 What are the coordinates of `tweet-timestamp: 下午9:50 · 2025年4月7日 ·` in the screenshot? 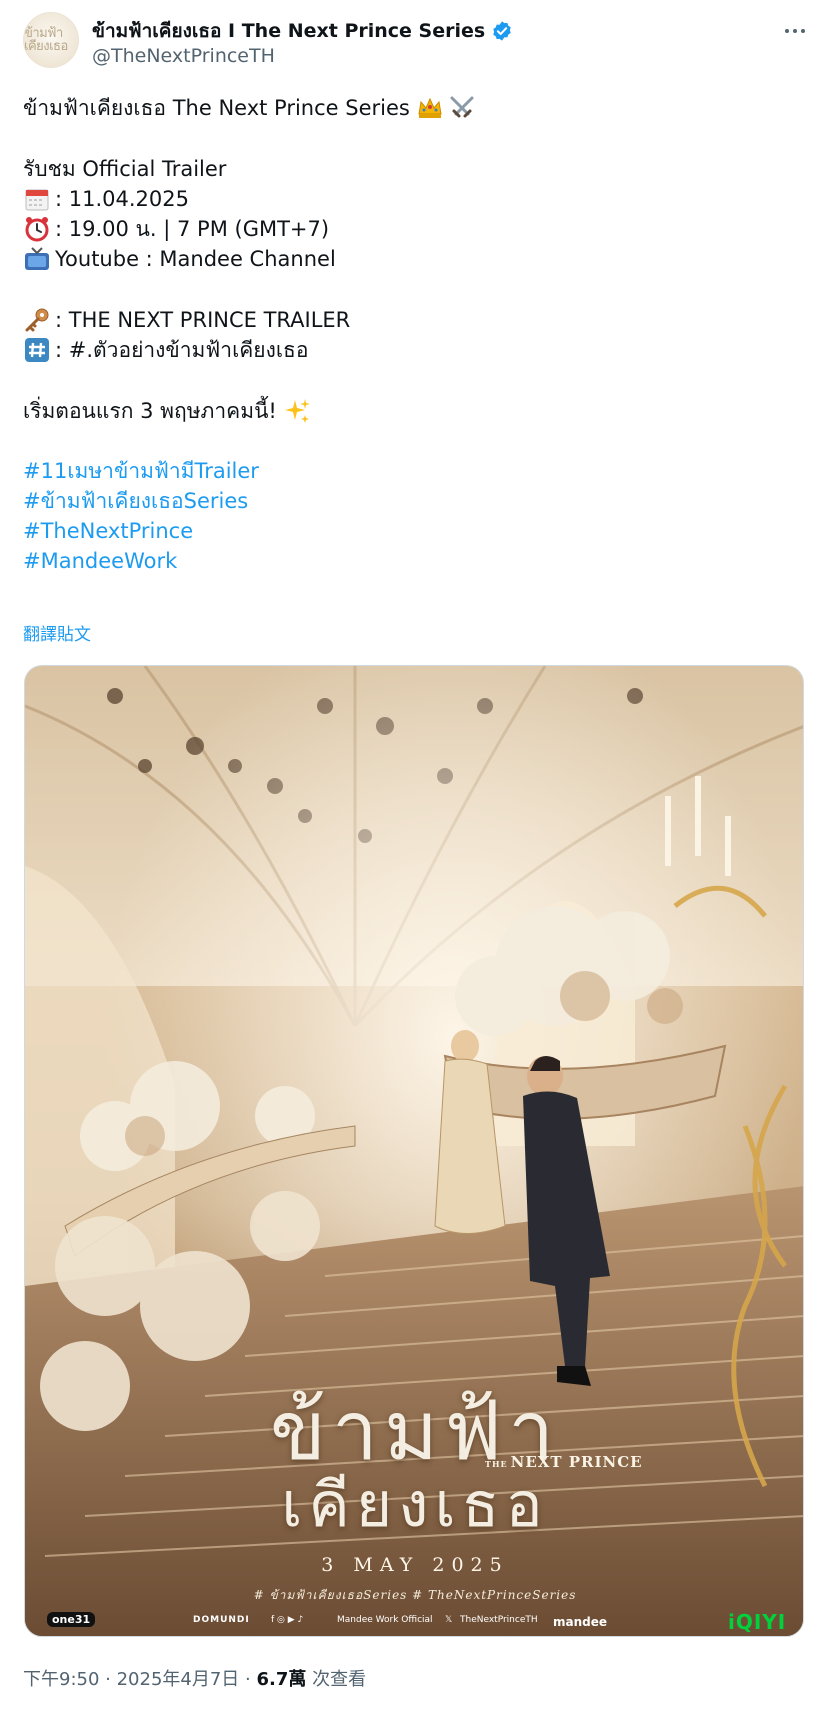 It's located at (139, 1679).